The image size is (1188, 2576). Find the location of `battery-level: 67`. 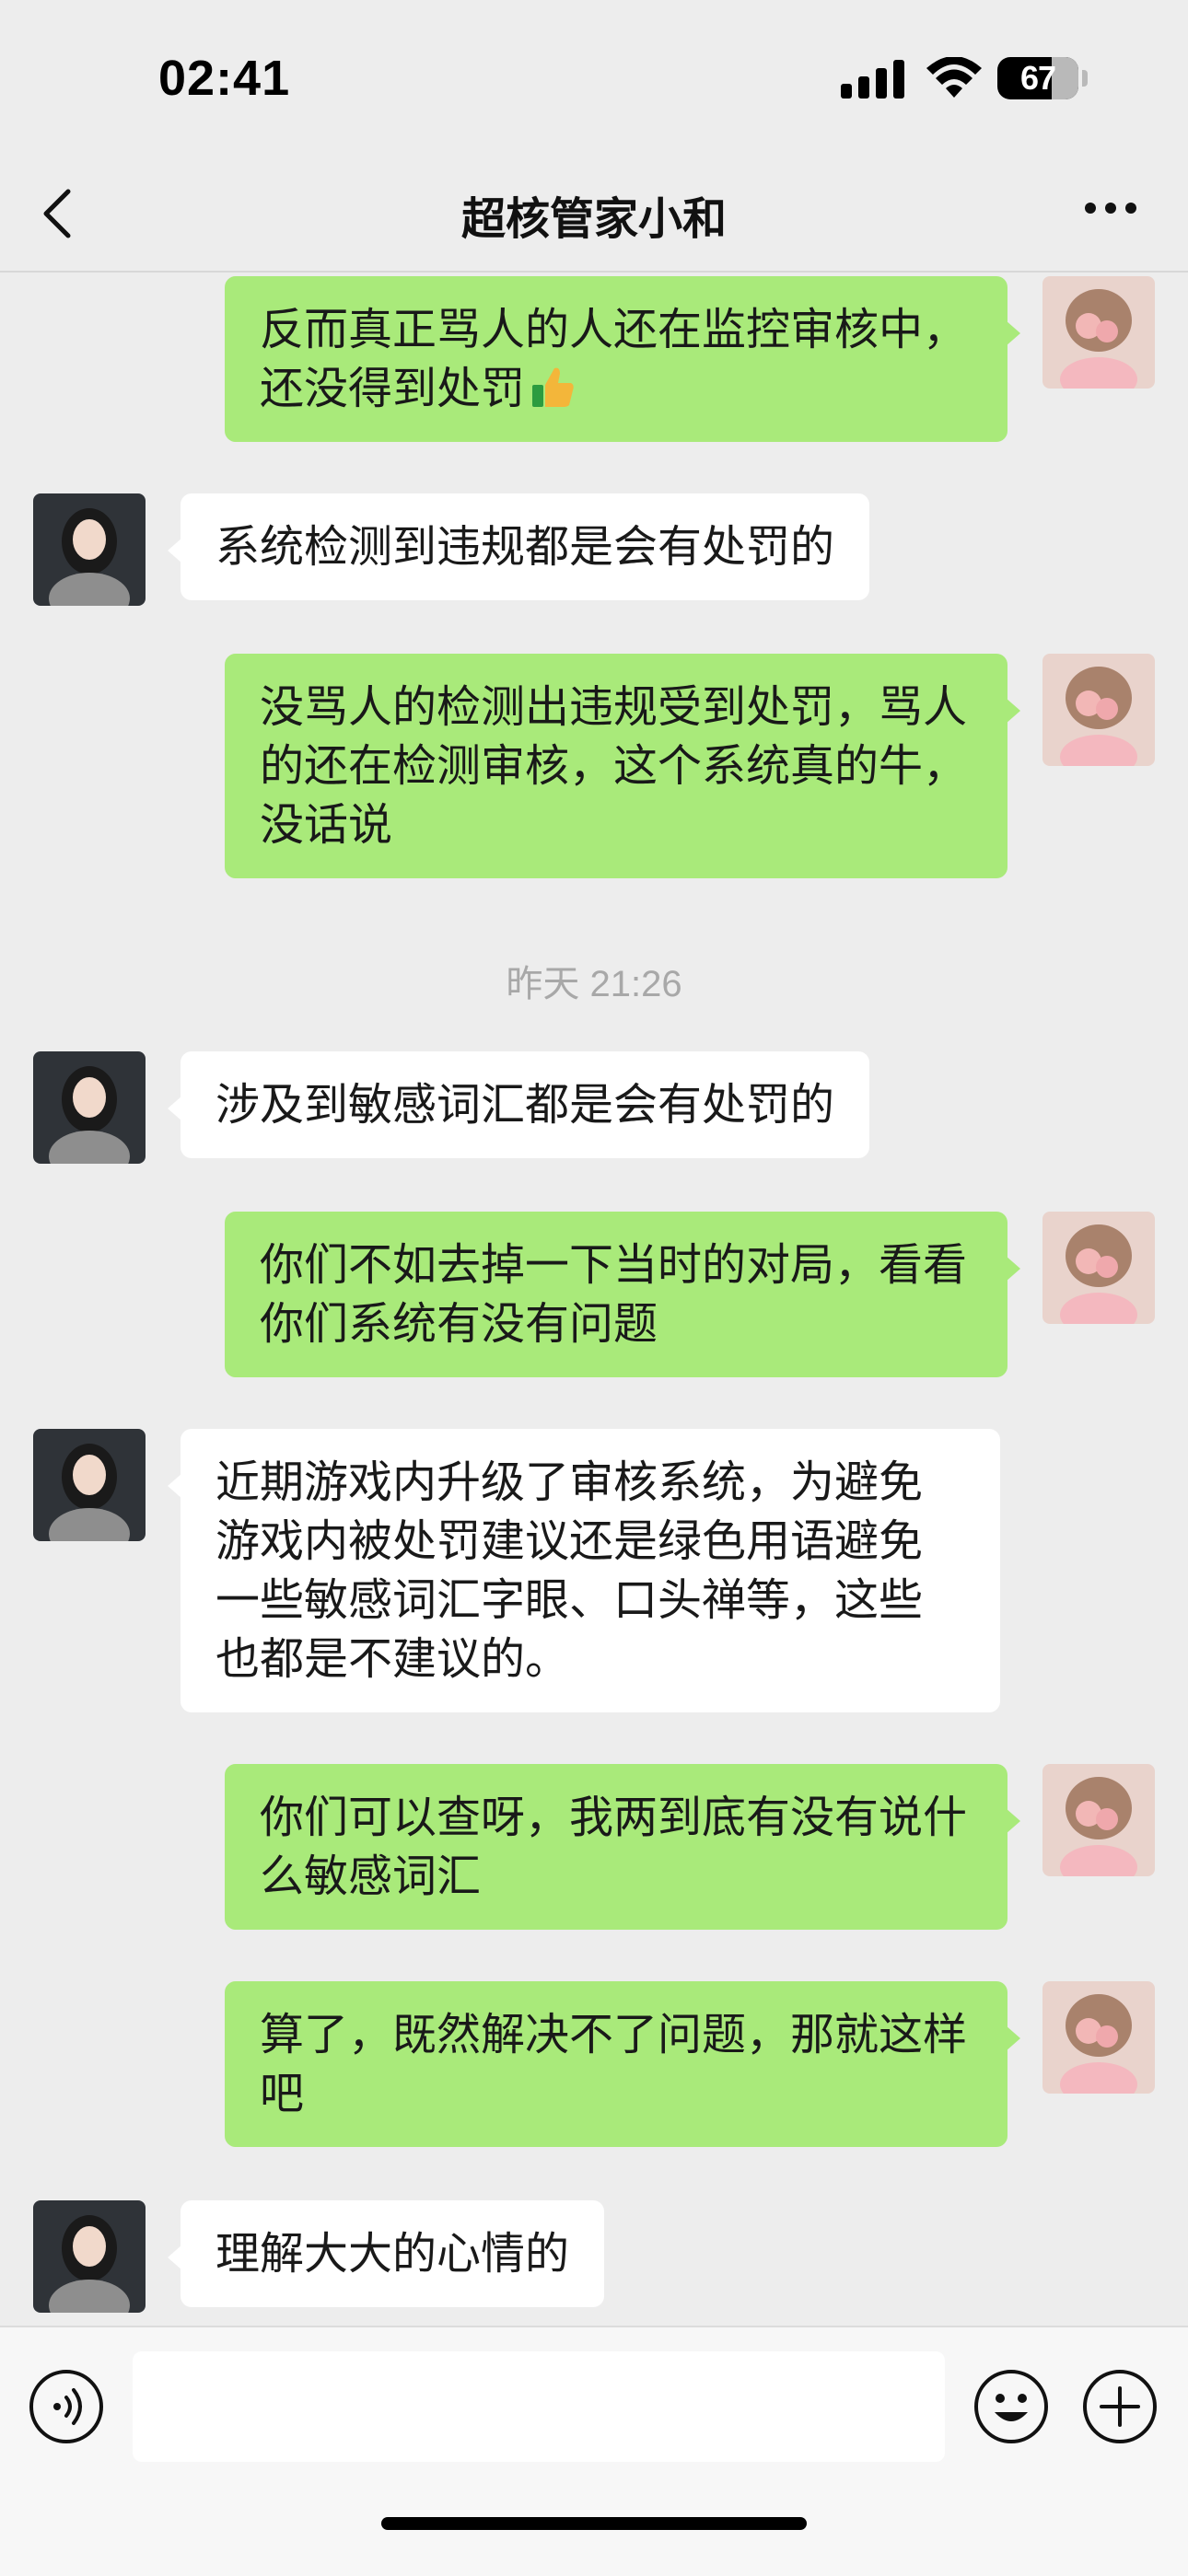

battery-level: 67 is located at coordinates (1037, 78).